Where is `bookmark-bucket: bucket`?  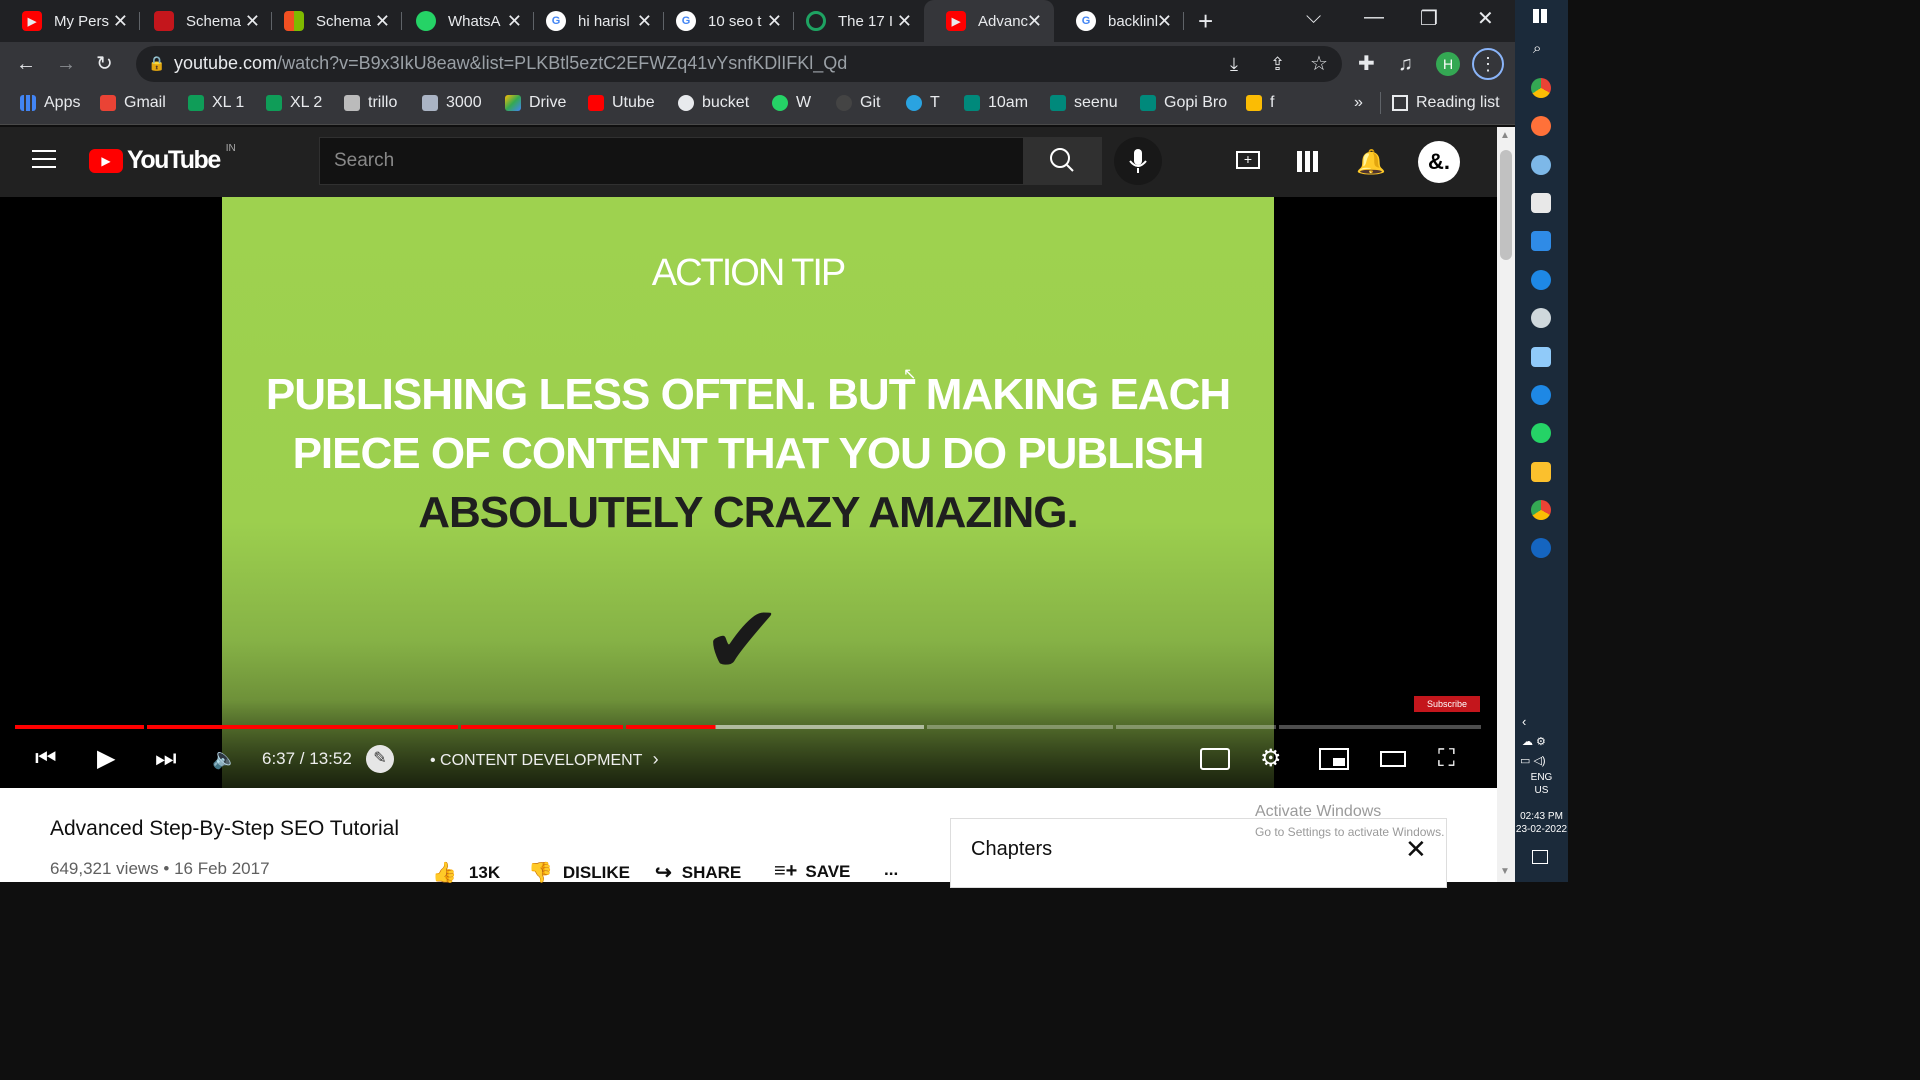 bookmark-bucket: bucket is located at coordinates (713, 103).